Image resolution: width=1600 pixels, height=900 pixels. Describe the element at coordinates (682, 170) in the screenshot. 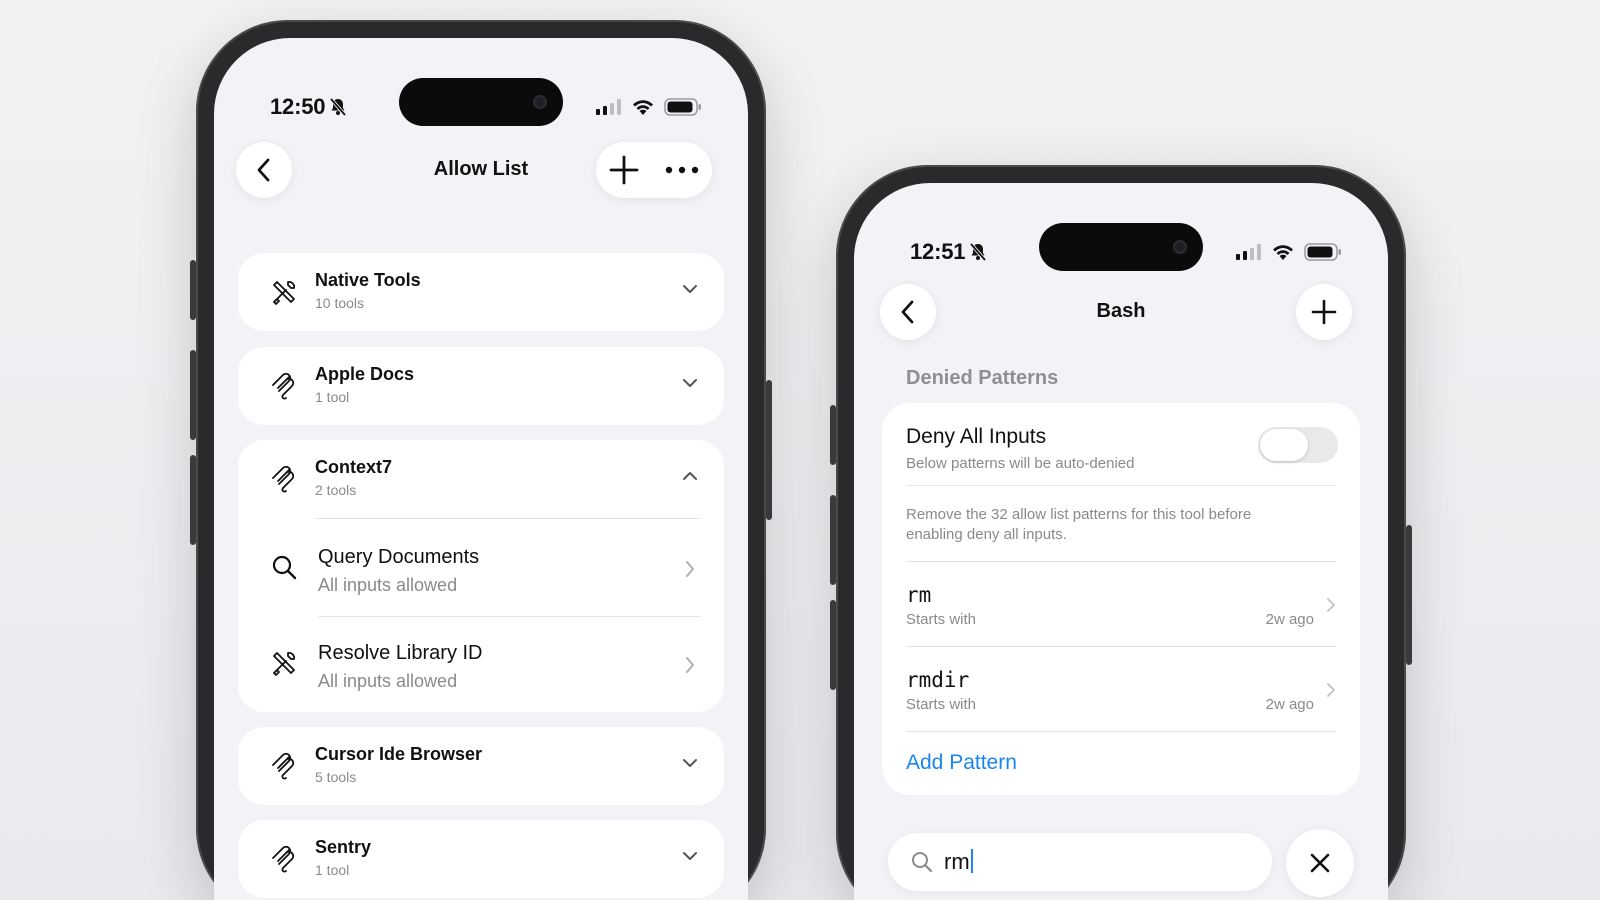

I see `more-icon` at that location.